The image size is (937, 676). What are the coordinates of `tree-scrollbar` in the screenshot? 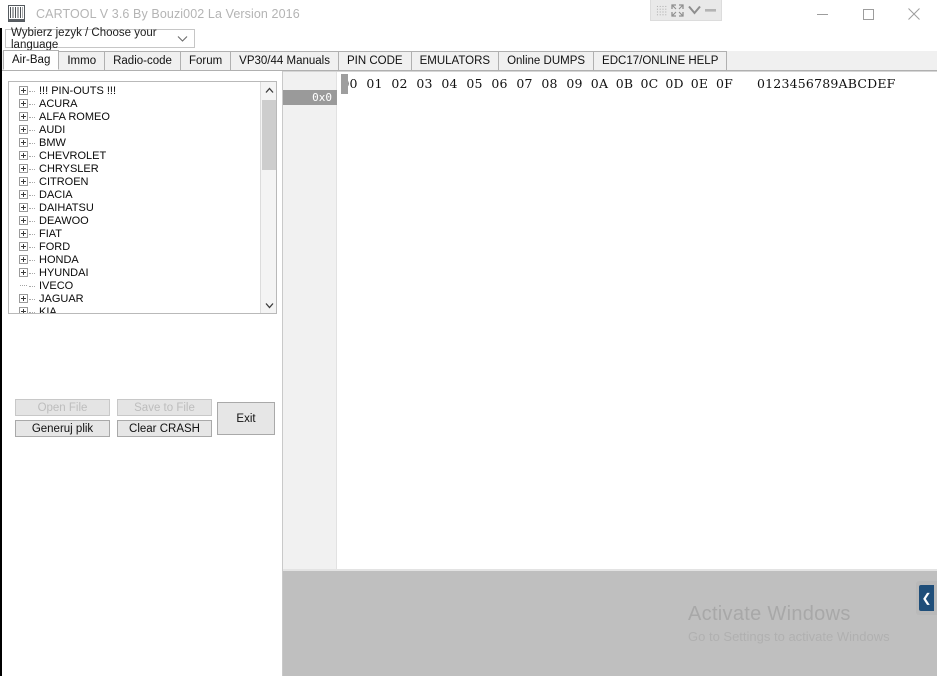 It's located at (268, 197).